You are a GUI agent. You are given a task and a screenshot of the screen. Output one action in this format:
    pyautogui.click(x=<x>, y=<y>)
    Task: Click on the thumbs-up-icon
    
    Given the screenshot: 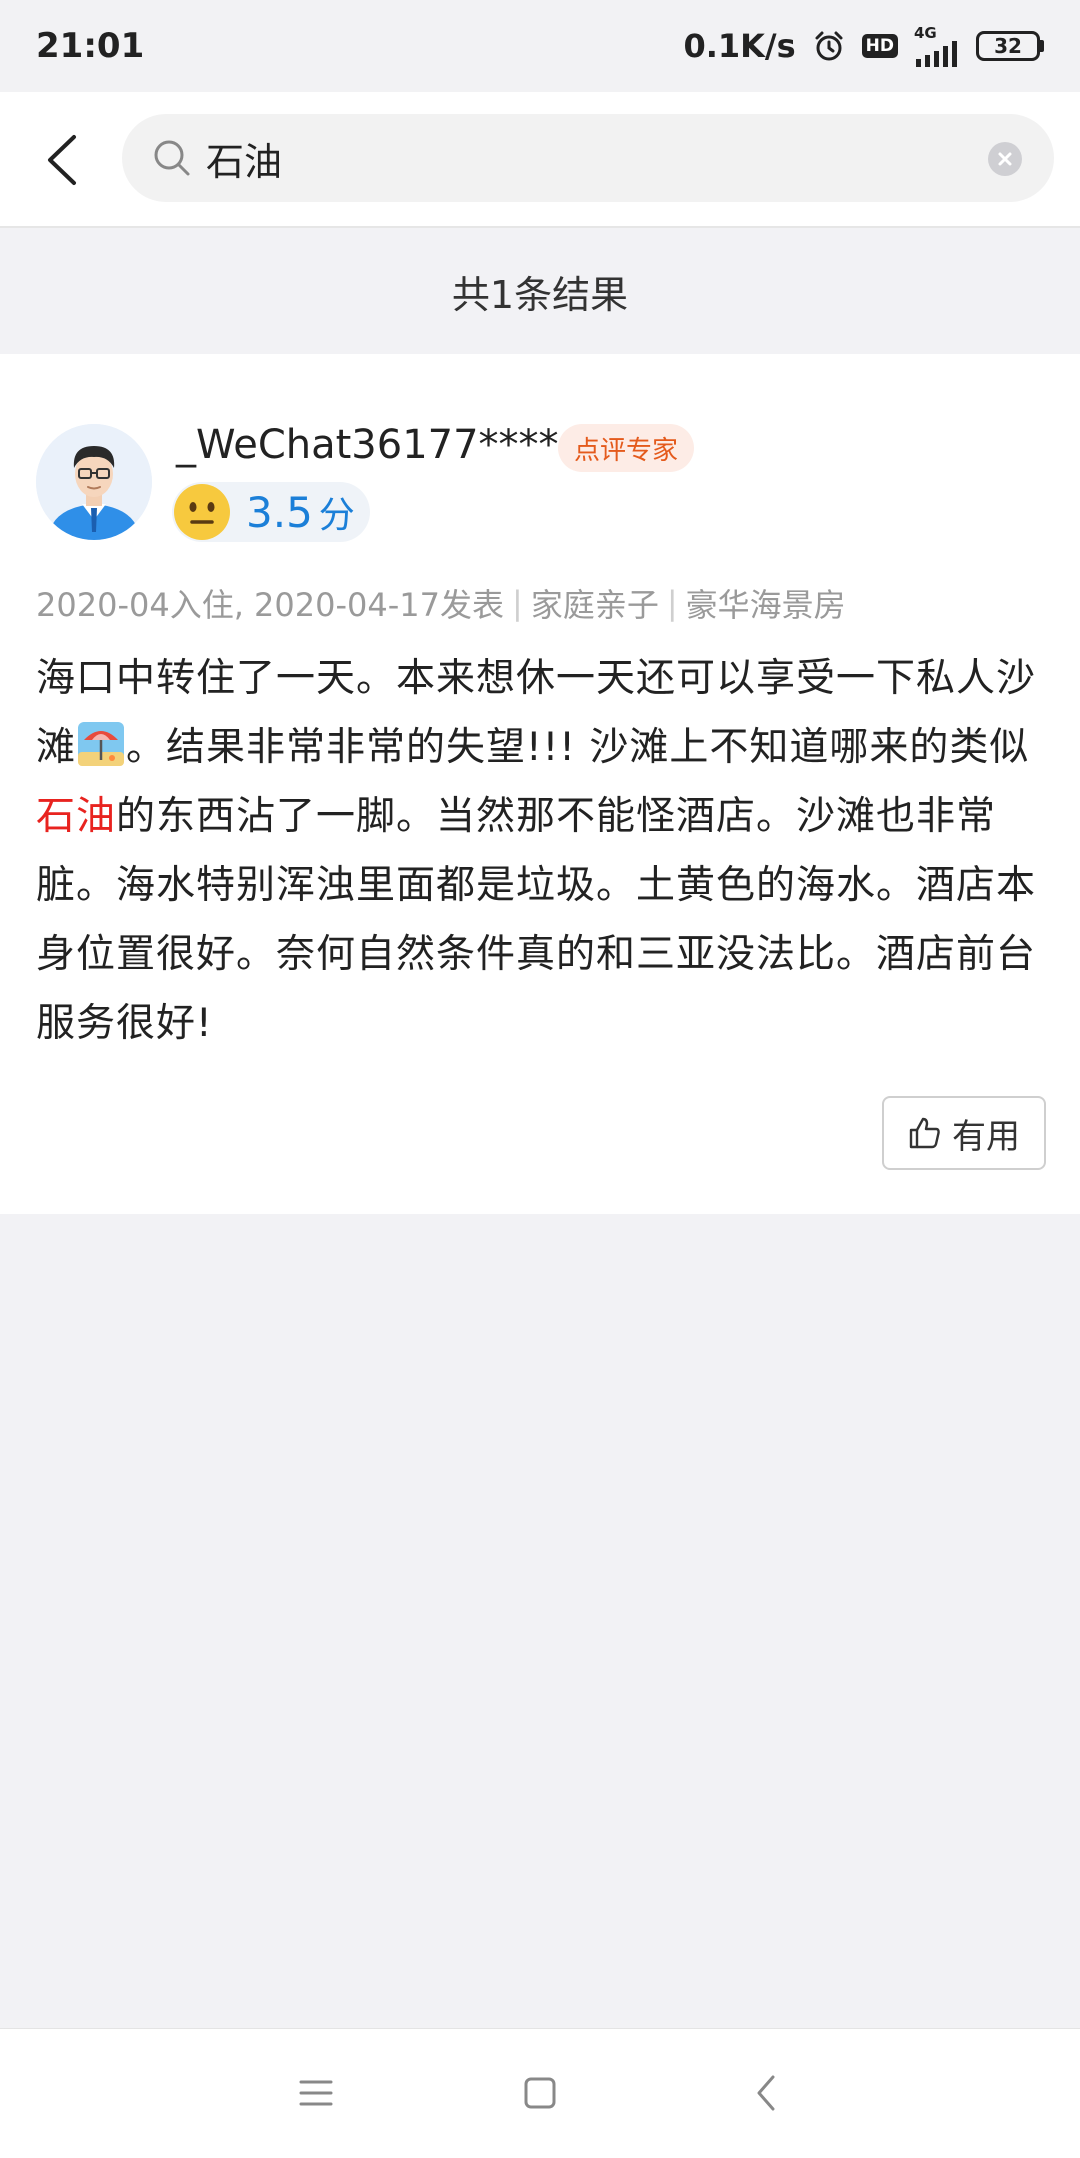 What is the action you would take?
    pyautogui.click(x=924, y=1133)
    